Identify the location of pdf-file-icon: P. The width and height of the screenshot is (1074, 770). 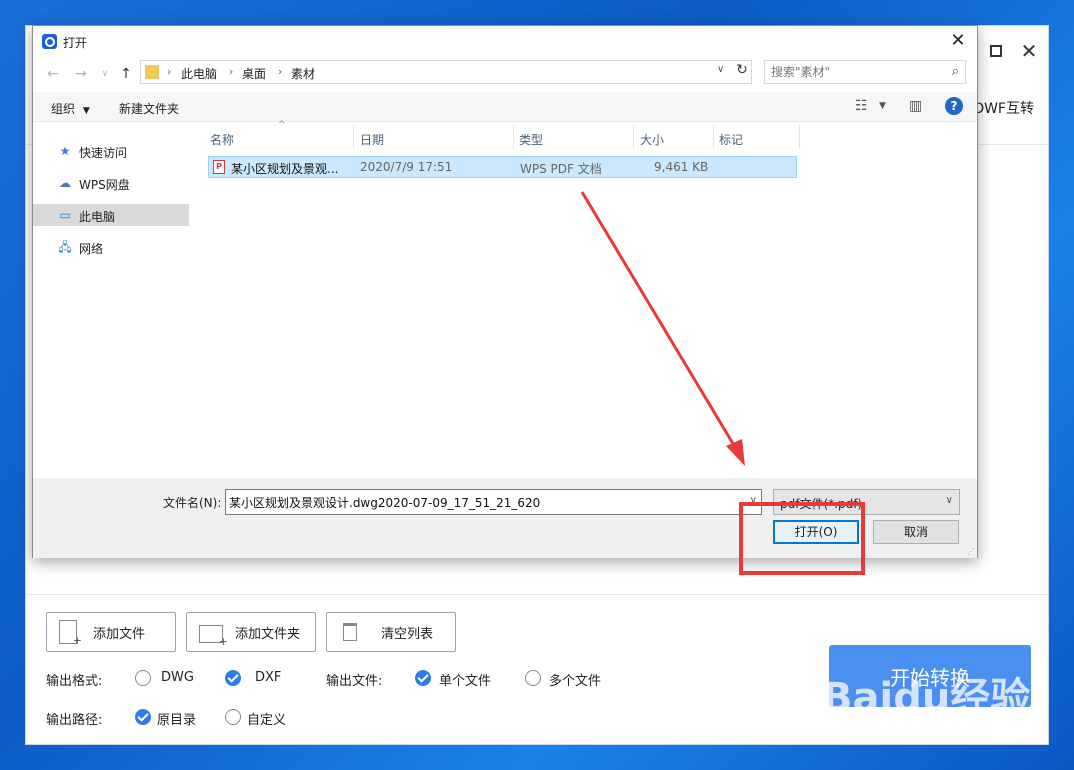
(219, 167).